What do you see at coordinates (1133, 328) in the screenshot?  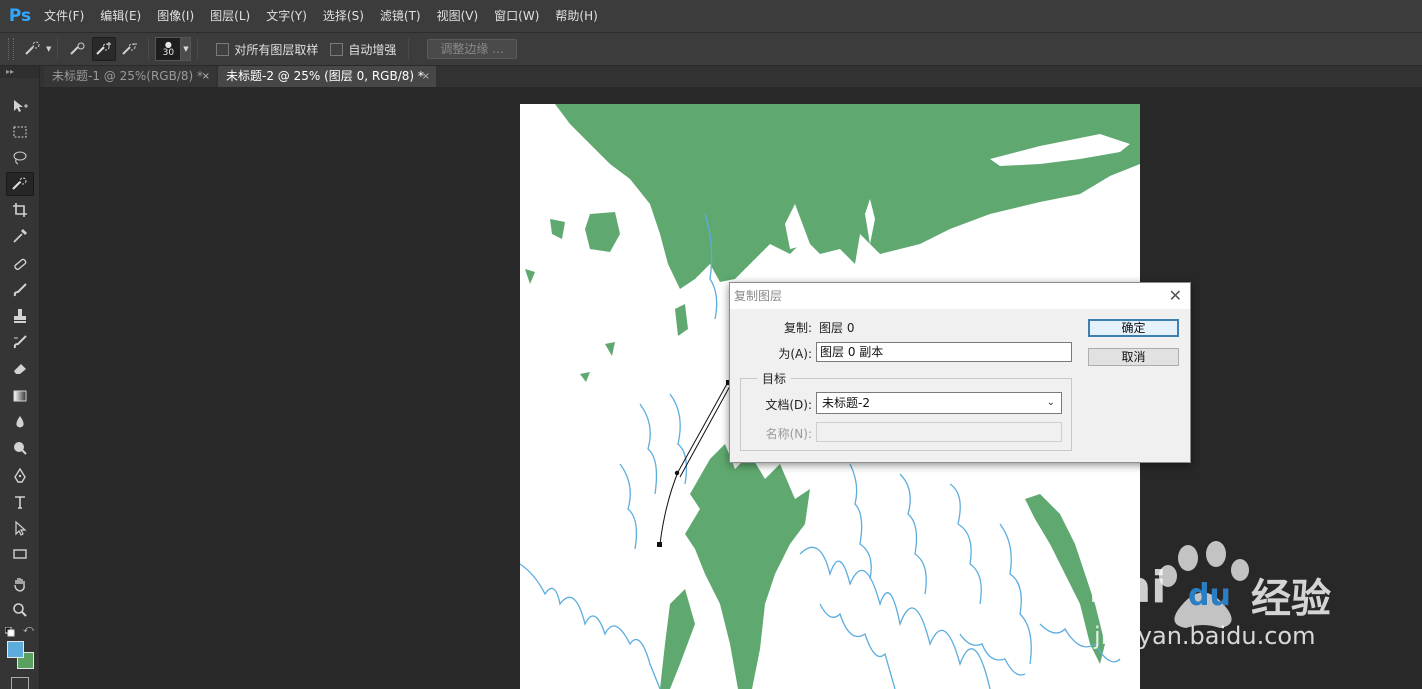 I see `ok-button: 确定` at bounding box center [1133, 328].